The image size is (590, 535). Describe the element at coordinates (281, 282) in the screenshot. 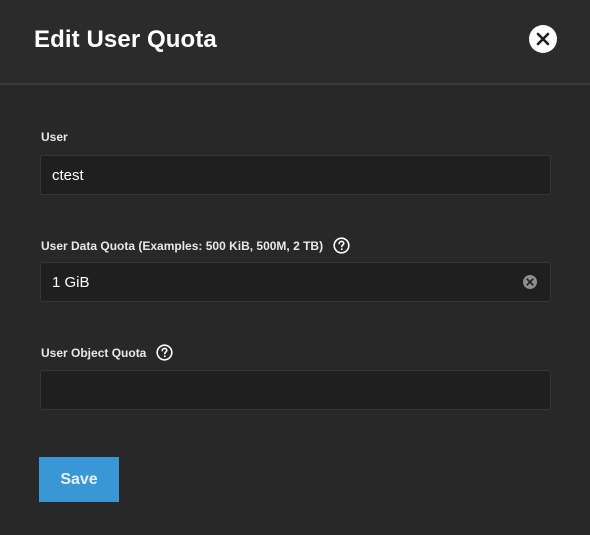

I see `data-quota-field-value: 1 GiB` at that location.